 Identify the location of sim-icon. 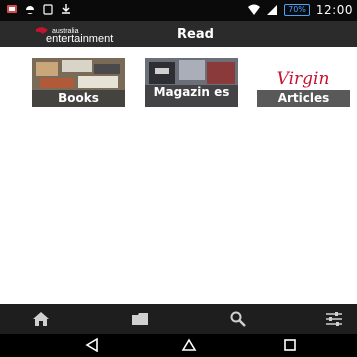
(48, 9).